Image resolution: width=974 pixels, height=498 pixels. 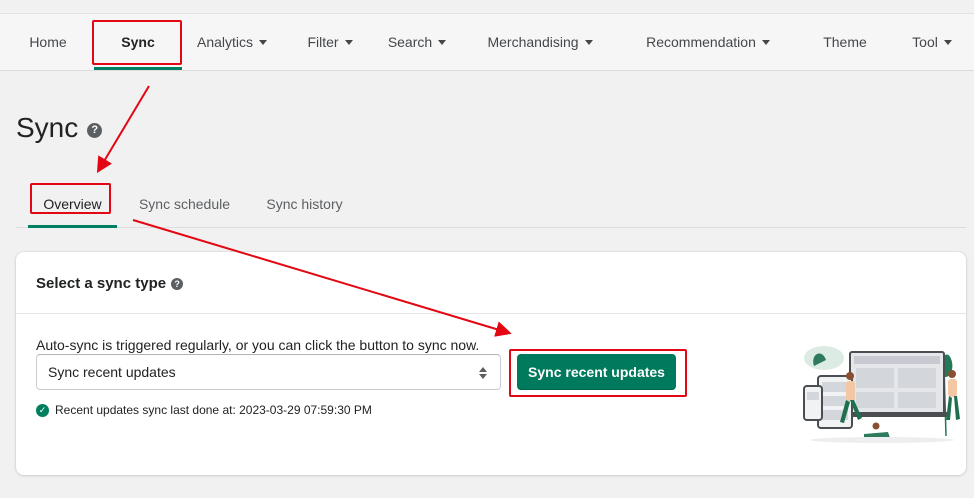 I want to click on page-title: Sync ?, so click(x=59, y=128).